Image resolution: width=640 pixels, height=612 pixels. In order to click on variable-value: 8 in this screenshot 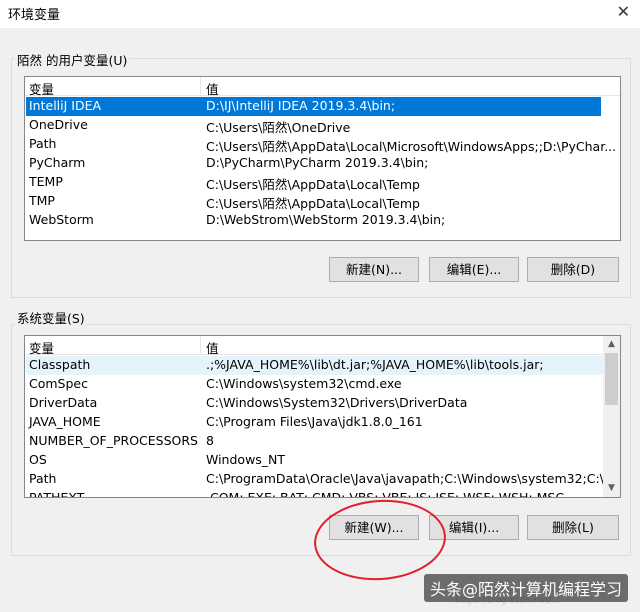, I will do `click(210, 440)`.